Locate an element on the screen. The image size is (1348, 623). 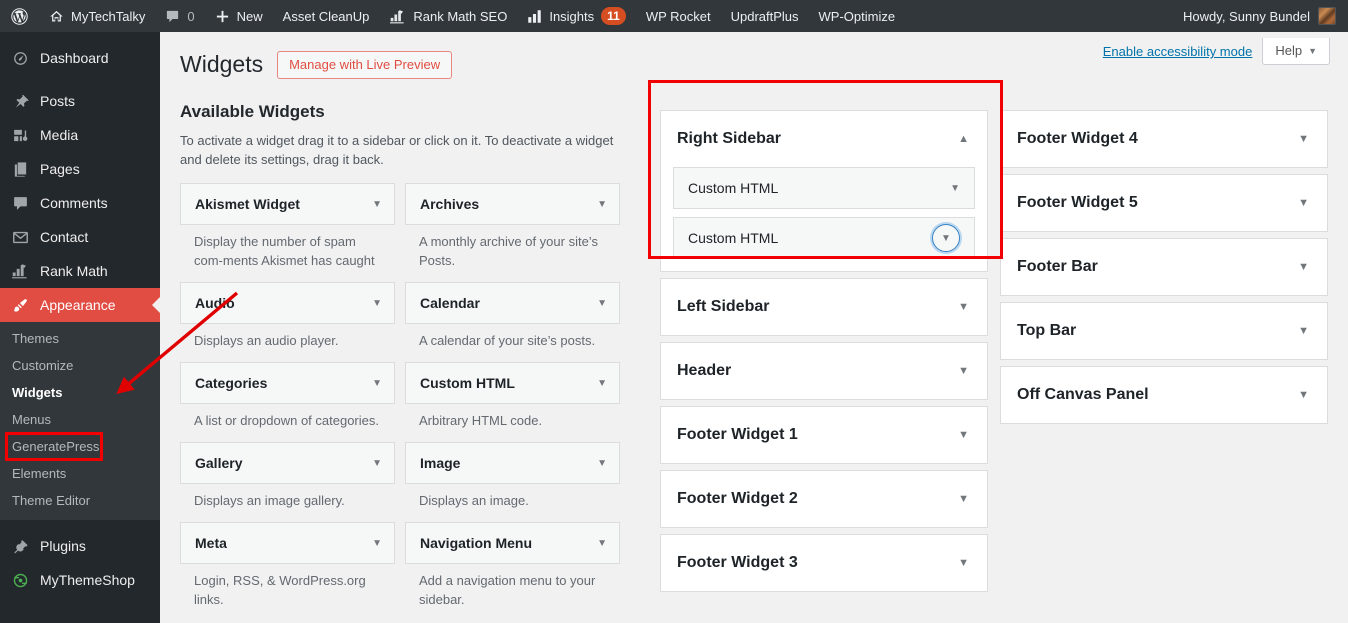
adminbar-site-name: MyTechTalky is located at coordinates (97, 16).